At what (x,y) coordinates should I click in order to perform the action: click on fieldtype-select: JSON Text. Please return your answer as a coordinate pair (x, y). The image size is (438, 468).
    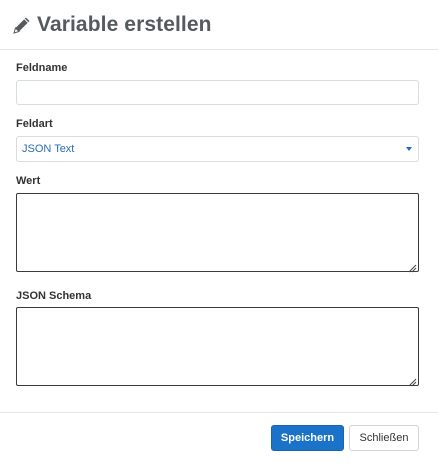
    Looking at the image, I should click on (217, 149).